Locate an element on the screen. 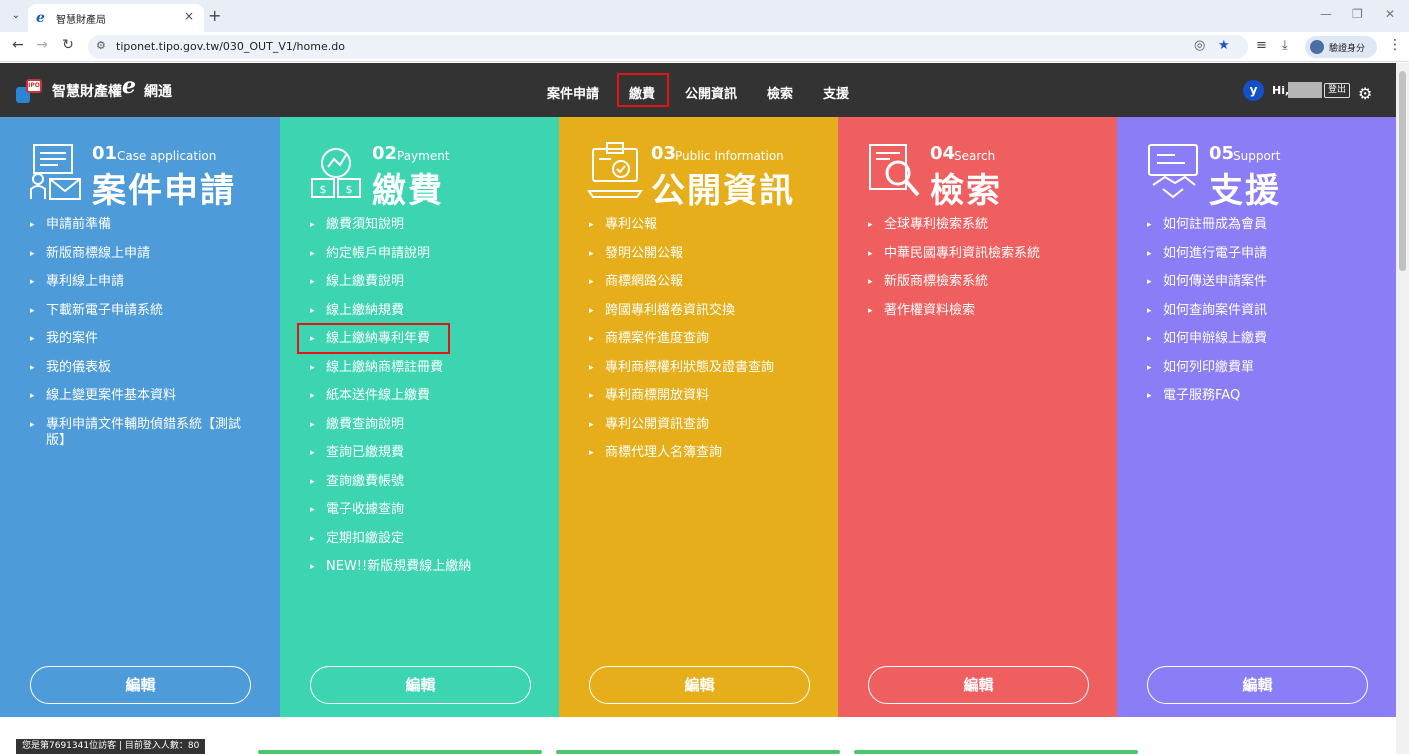 Image resolution: width=1409 pixels, height=754 pixels. list-item: 下載新電子申請系統 is located at coordinates (145, 311).